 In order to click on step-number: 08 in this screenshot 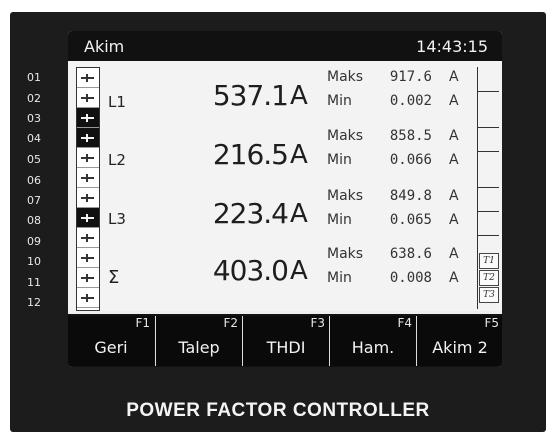, I will do `click(34, 220)`.